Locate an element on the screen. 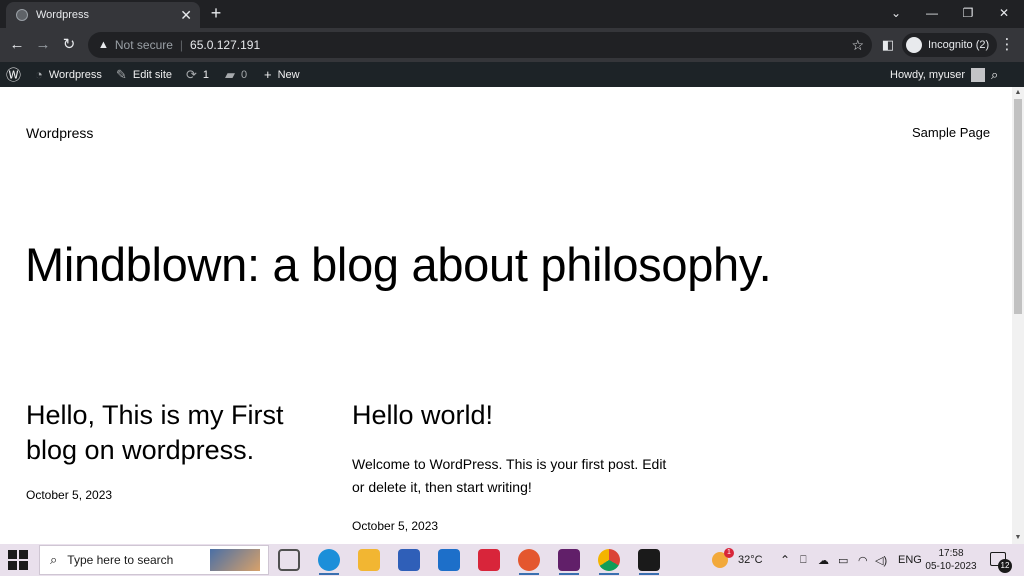  forward-button: → is located at coordinates (43, 45).